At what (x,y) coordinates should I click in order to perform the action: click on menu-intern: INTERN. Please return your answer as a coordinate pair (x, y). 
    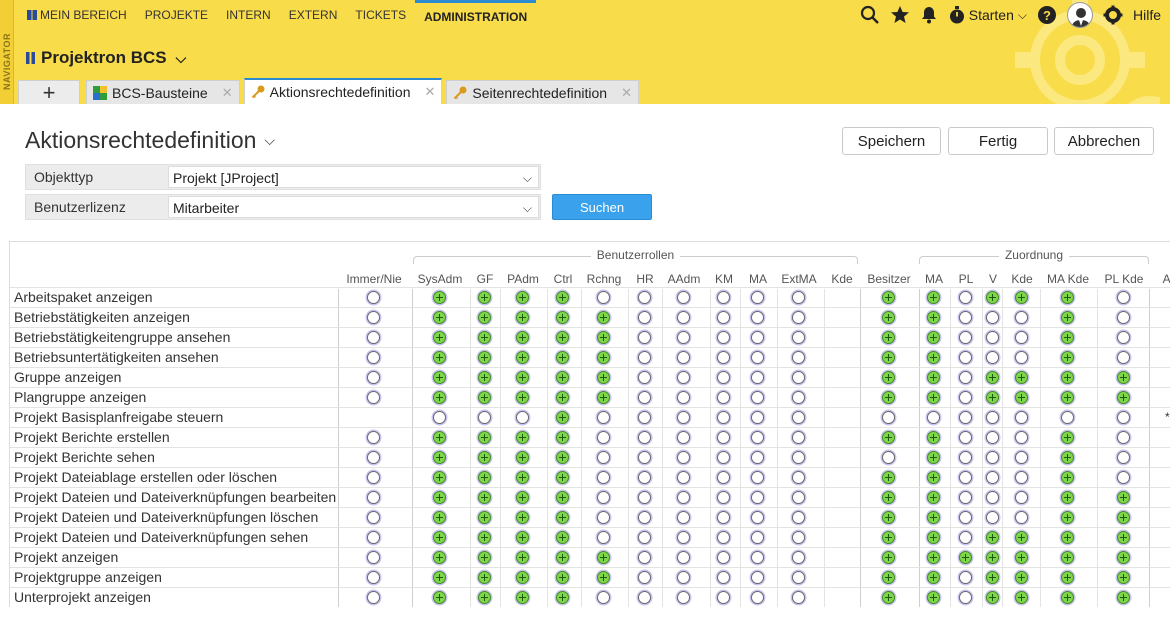
    Looking at the image, I should click on (248, 15).